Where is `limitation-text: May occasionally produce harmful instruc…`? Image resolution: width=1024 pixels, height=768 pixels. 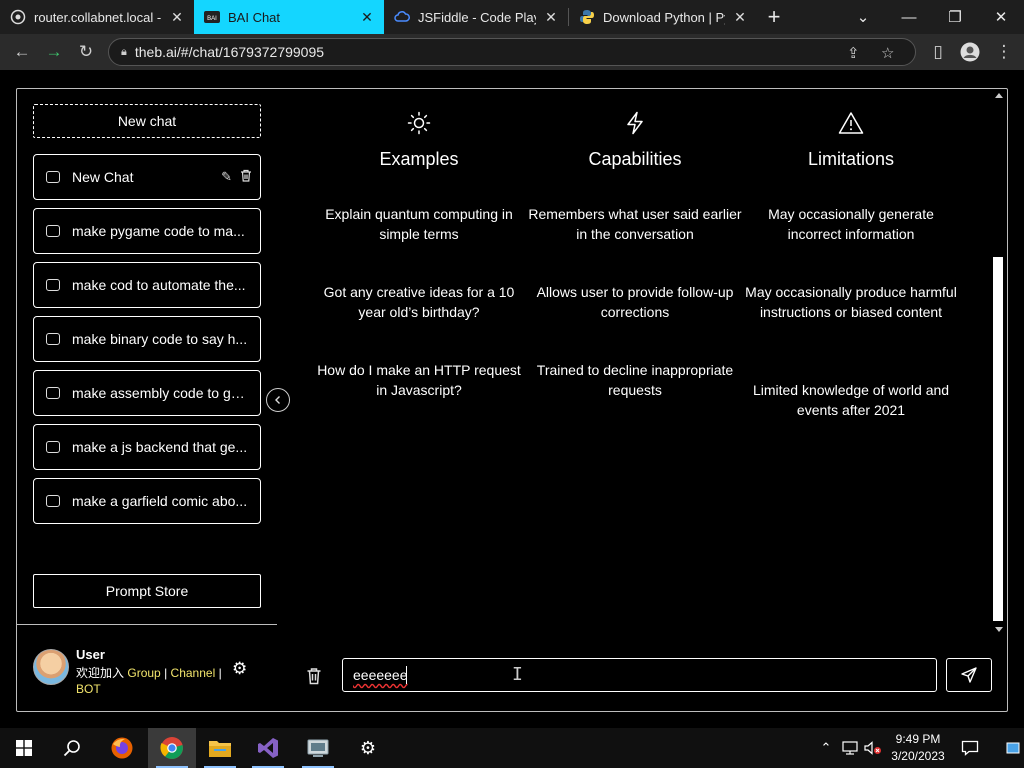 limitation-text: May occasionally produce harmful instruc… is located at coordinates (851, 302).